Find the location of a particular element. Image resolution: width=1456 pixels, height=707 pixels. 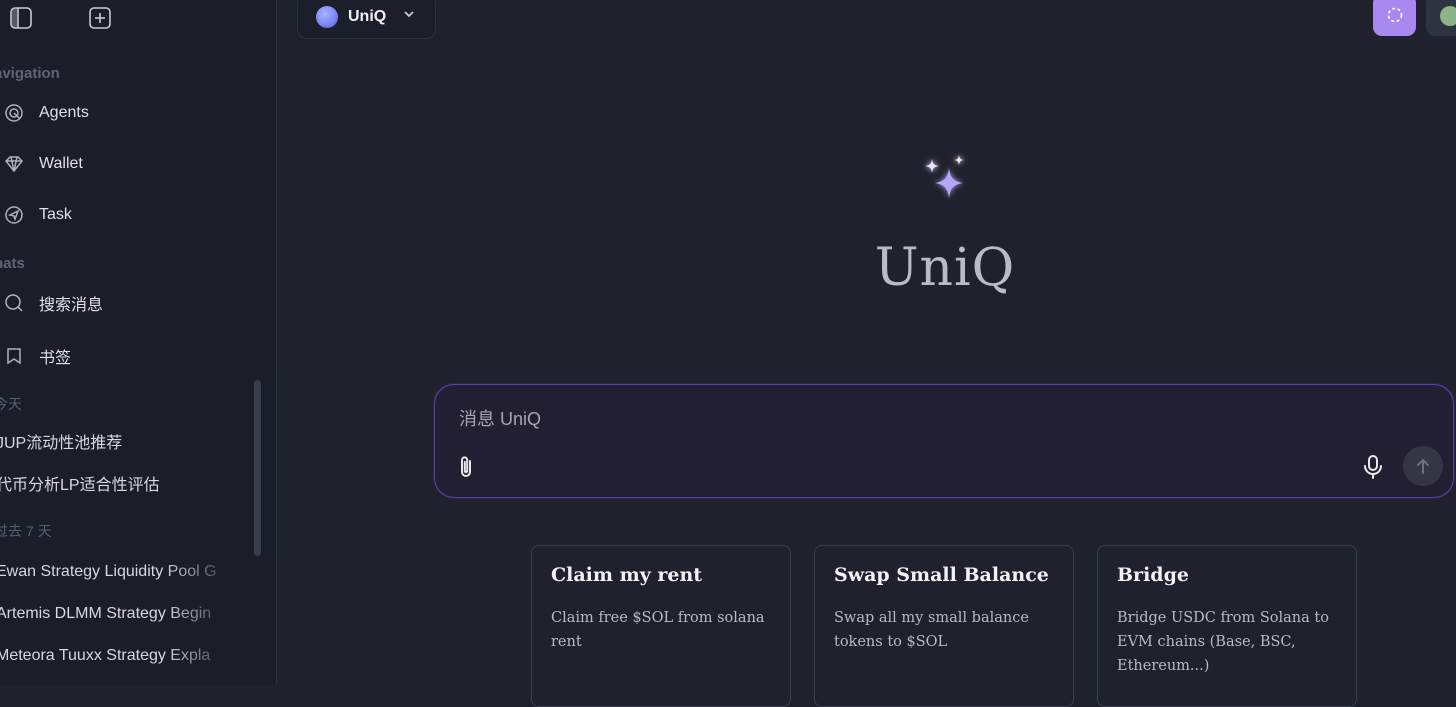

card-description: Claim free $SOL from solana rent is located at coordinates (658, 630).